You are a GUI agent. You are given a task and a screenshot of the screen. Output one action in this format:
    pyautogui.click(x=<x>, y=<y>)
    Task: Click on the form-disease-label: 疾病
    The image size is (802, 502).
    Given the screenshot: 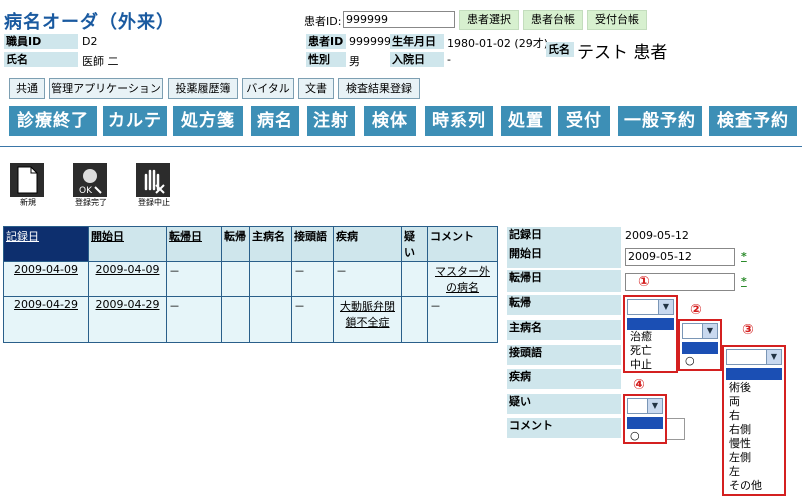 What is the action you would take?
    pyautogui.click(x=564, y=379)
    